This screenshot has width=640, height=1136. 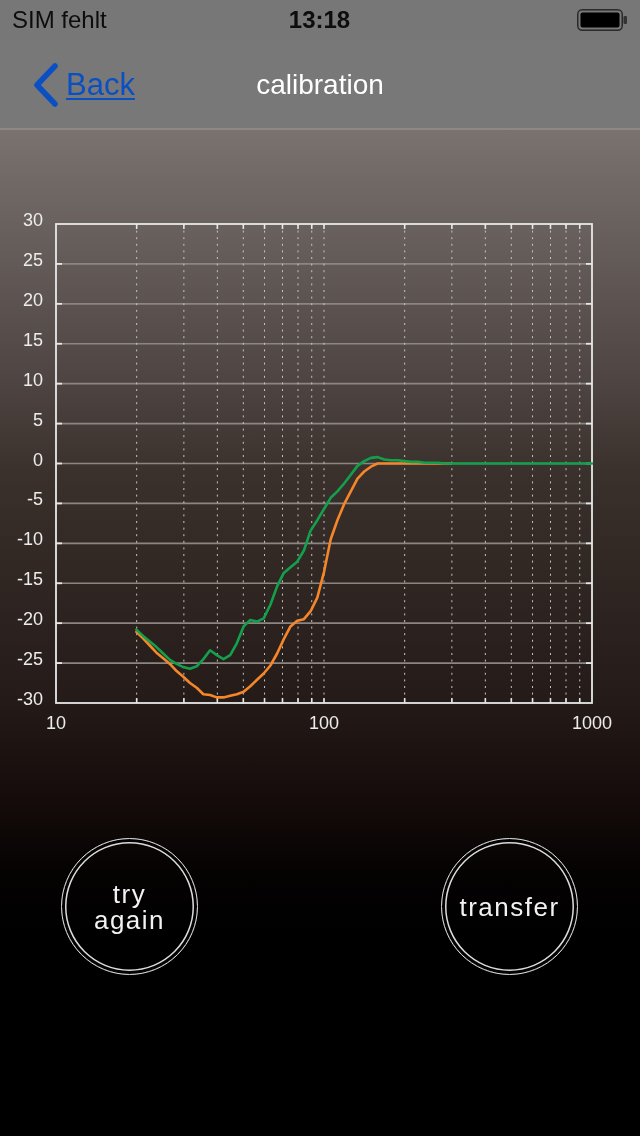 I want to click on retry-button: try again, so click(x=129, y=906).